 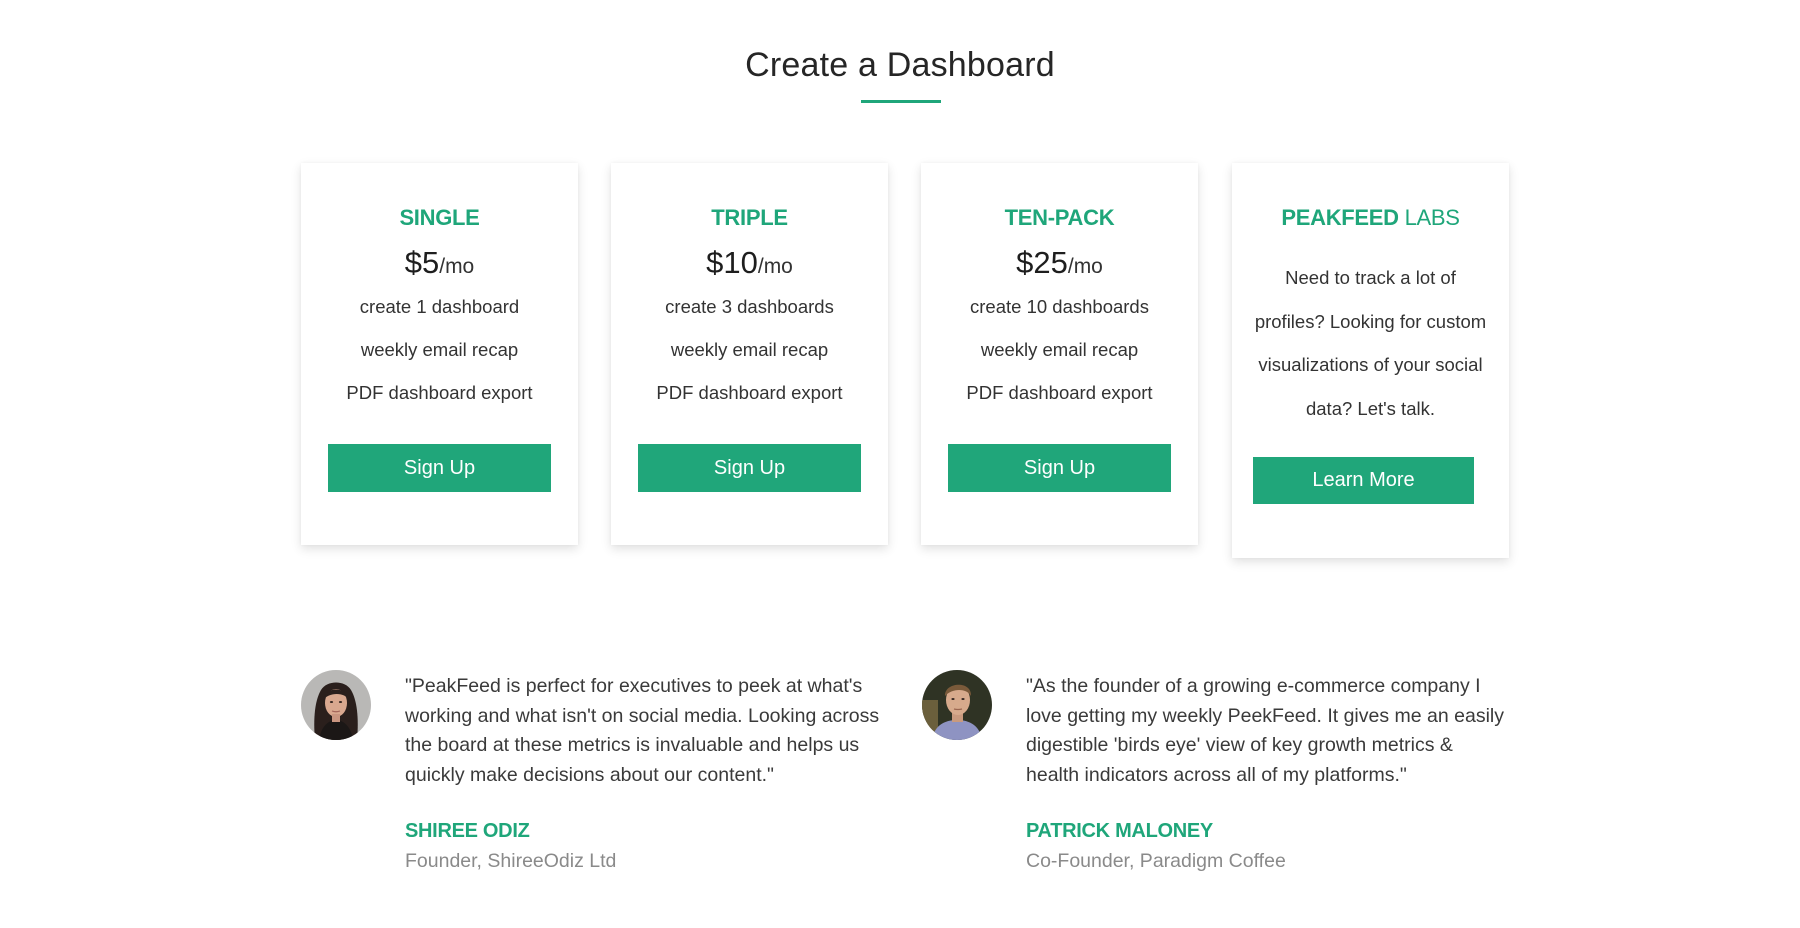 What do you see at coordinates (900, 65) in the screenshot?
I see `page-title: Create a Dashboard` at bounding box center [900, 65].